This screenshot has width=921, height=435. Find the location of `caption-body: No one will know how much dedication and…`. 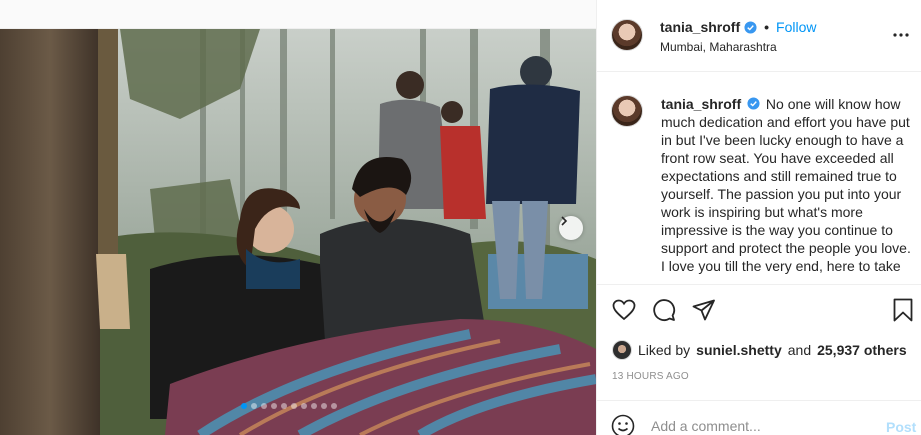

caption-body: No one will know how much dedication and… is located at coordinates (786, 185).